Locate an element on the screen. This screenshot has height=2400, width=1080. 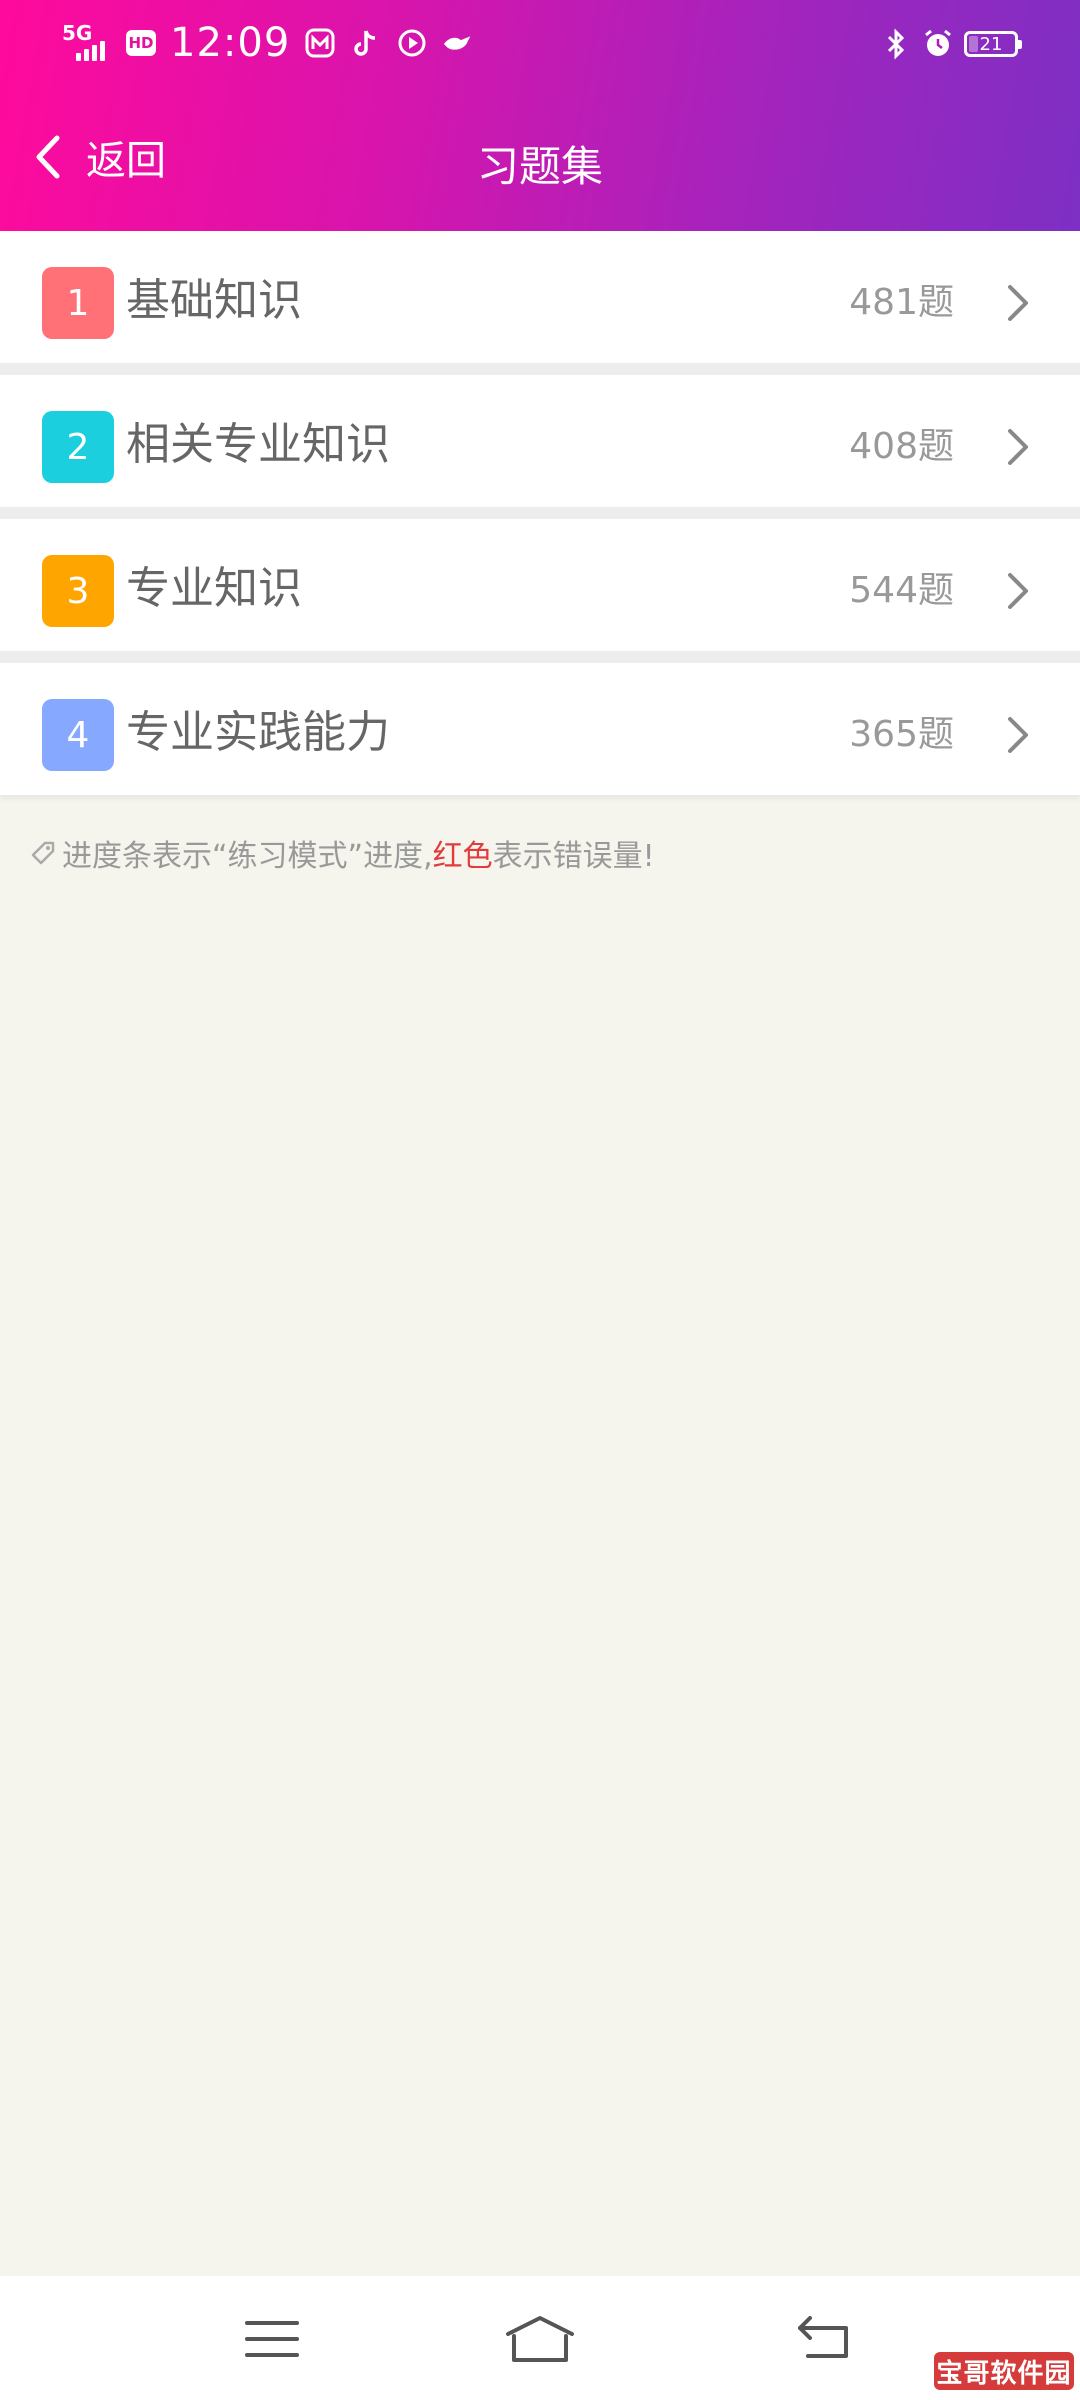
status-left: 5G HD 12:09 is located at coordinates (268, 43).